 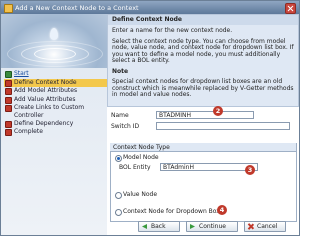 I want to click on step-define-context-node: Define Context Node, so click(x=55, y=82).